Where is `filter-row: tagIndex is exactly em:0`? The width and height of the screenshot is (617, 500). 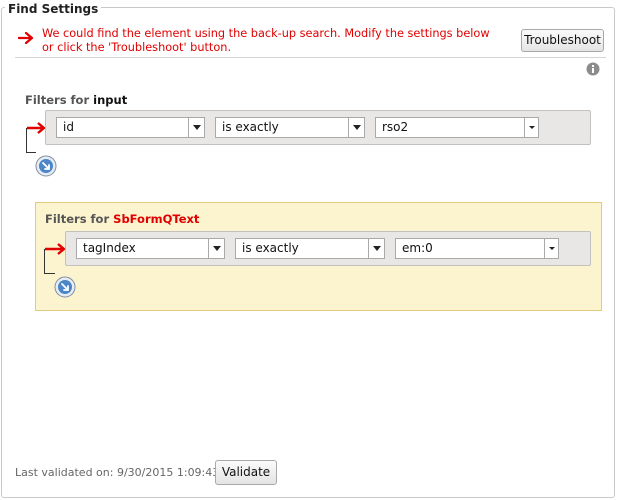 filter-row: tagIndex is exactly em:0 is located at coordinates (328, 248).